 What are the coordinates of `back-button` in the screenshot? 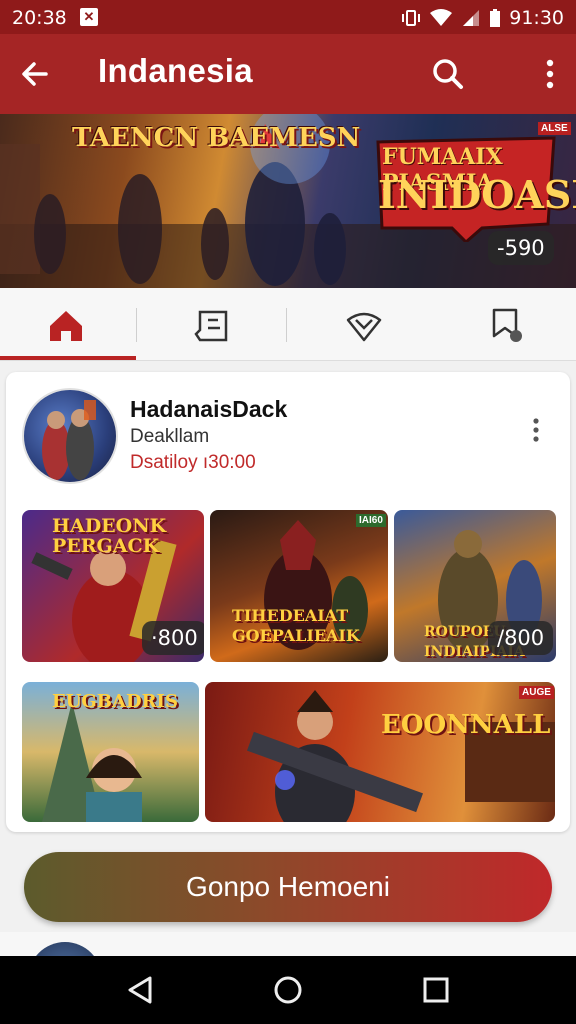 It's located at (36, 74).